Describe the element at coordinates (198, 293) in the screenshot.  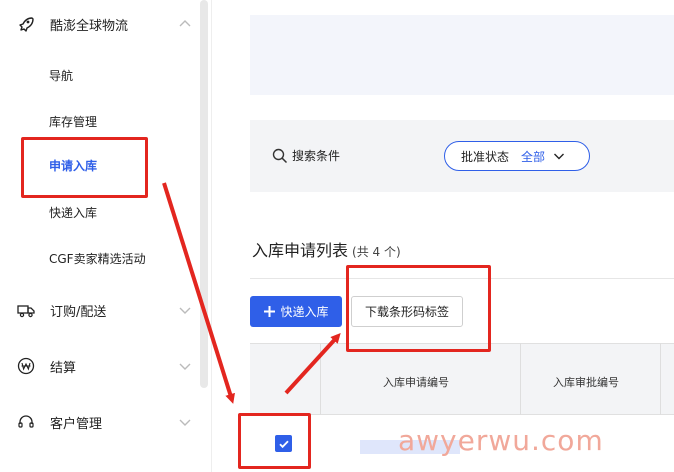
I see `arrow-to-checkbox` at that location.